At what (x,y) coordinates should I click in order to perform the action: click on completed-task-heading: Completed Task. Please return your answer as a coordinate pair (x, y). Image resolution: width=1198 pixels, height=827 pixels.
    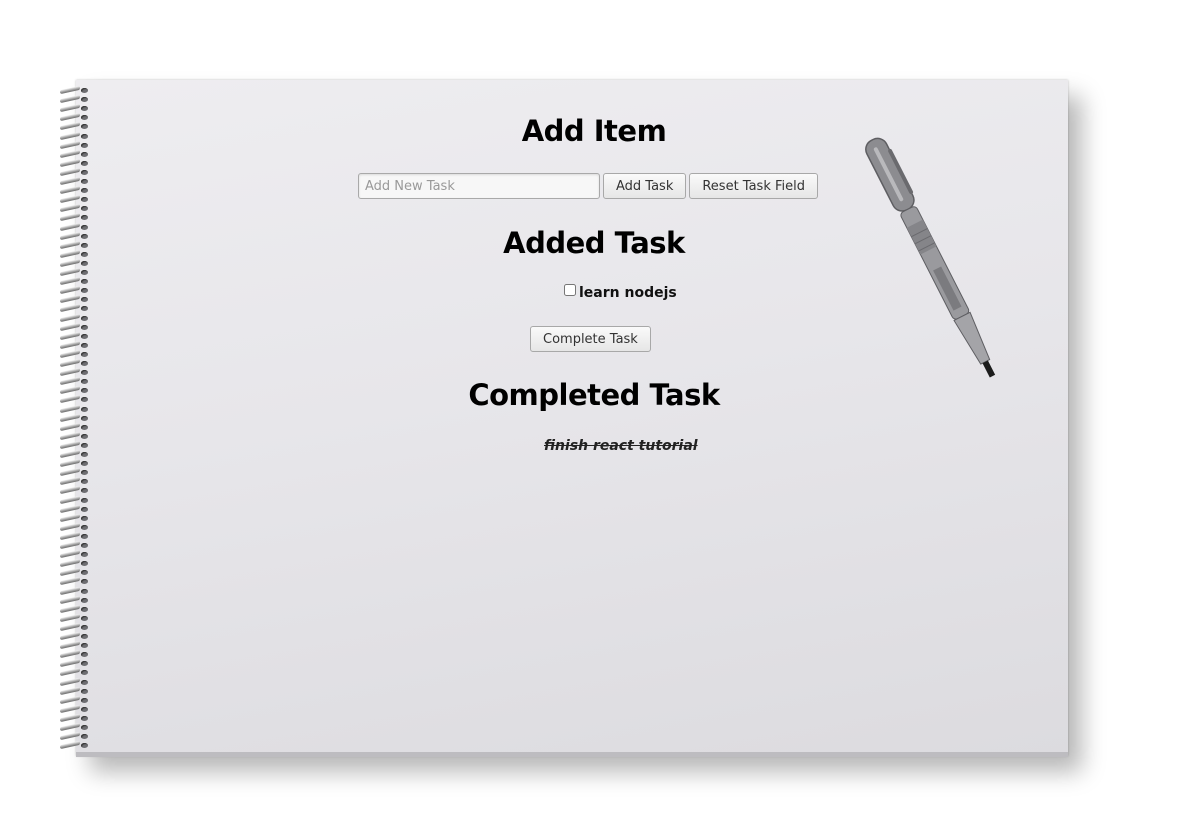
    Looking at the image, I should click on (594, 395).